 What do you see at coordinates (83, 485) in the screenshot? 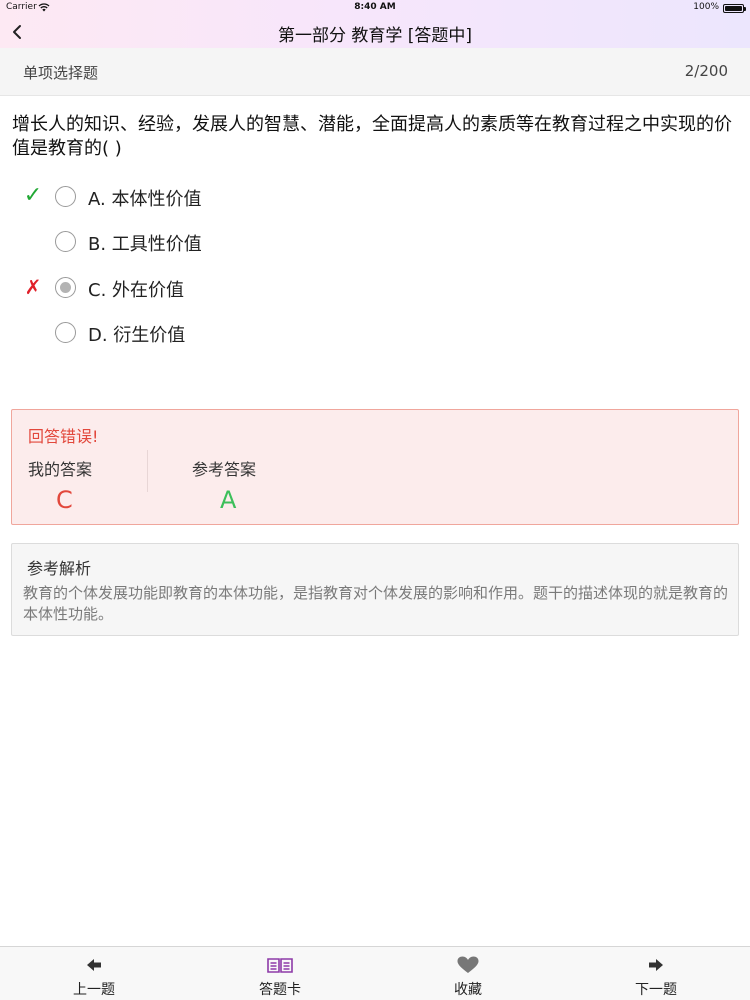
I see `my-answer: 我的答案 C` at bounding box center [83, 485].